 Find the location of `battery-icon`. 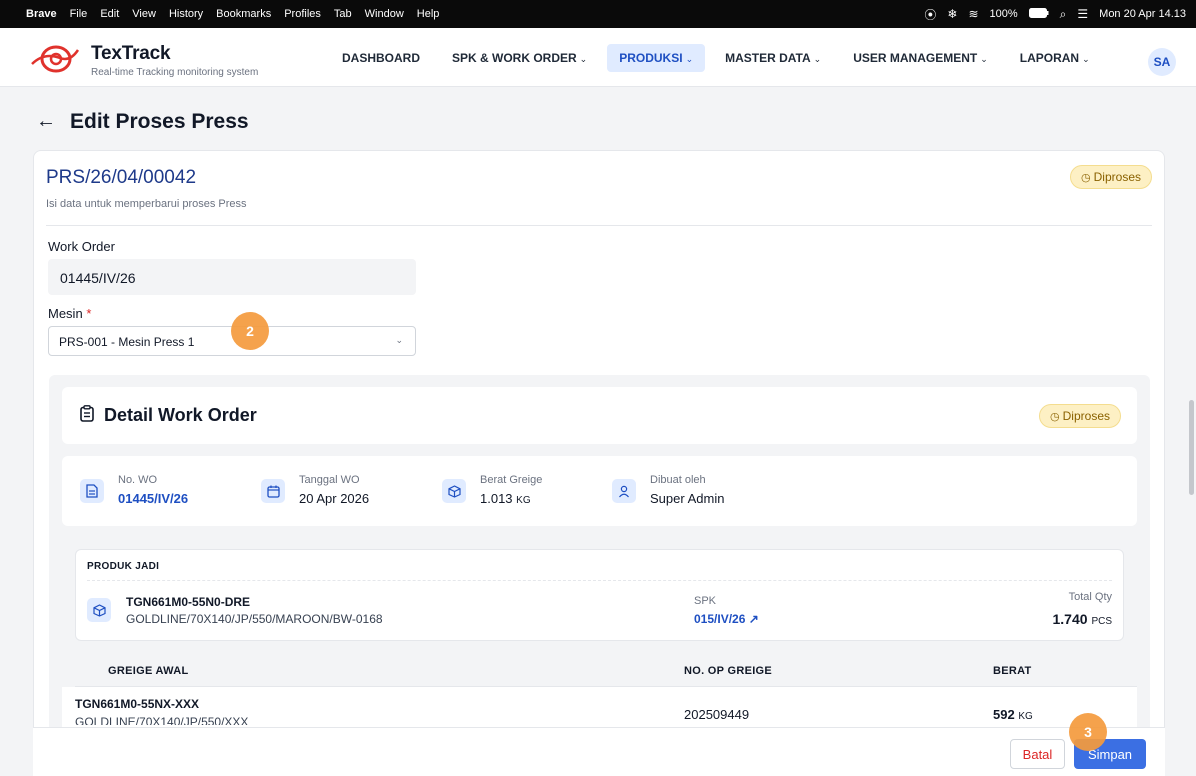

battery-icon is located at coordinates (1038, 14).